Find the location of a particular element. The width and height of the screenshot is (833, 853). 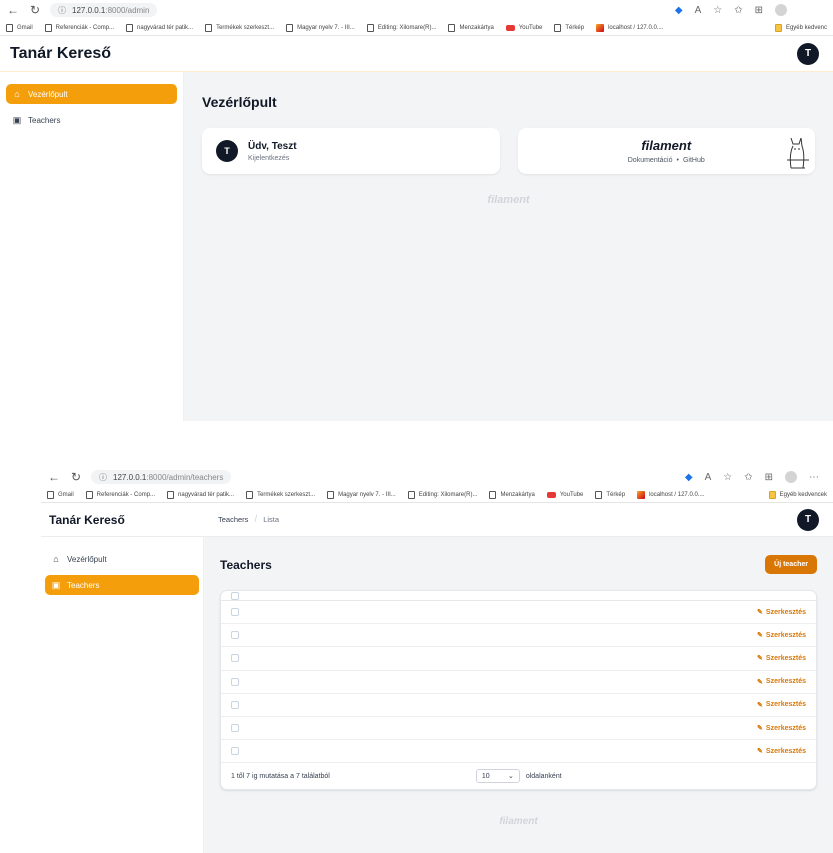

new-teacher-button: Új teacher is located at coordinates (791, 564).